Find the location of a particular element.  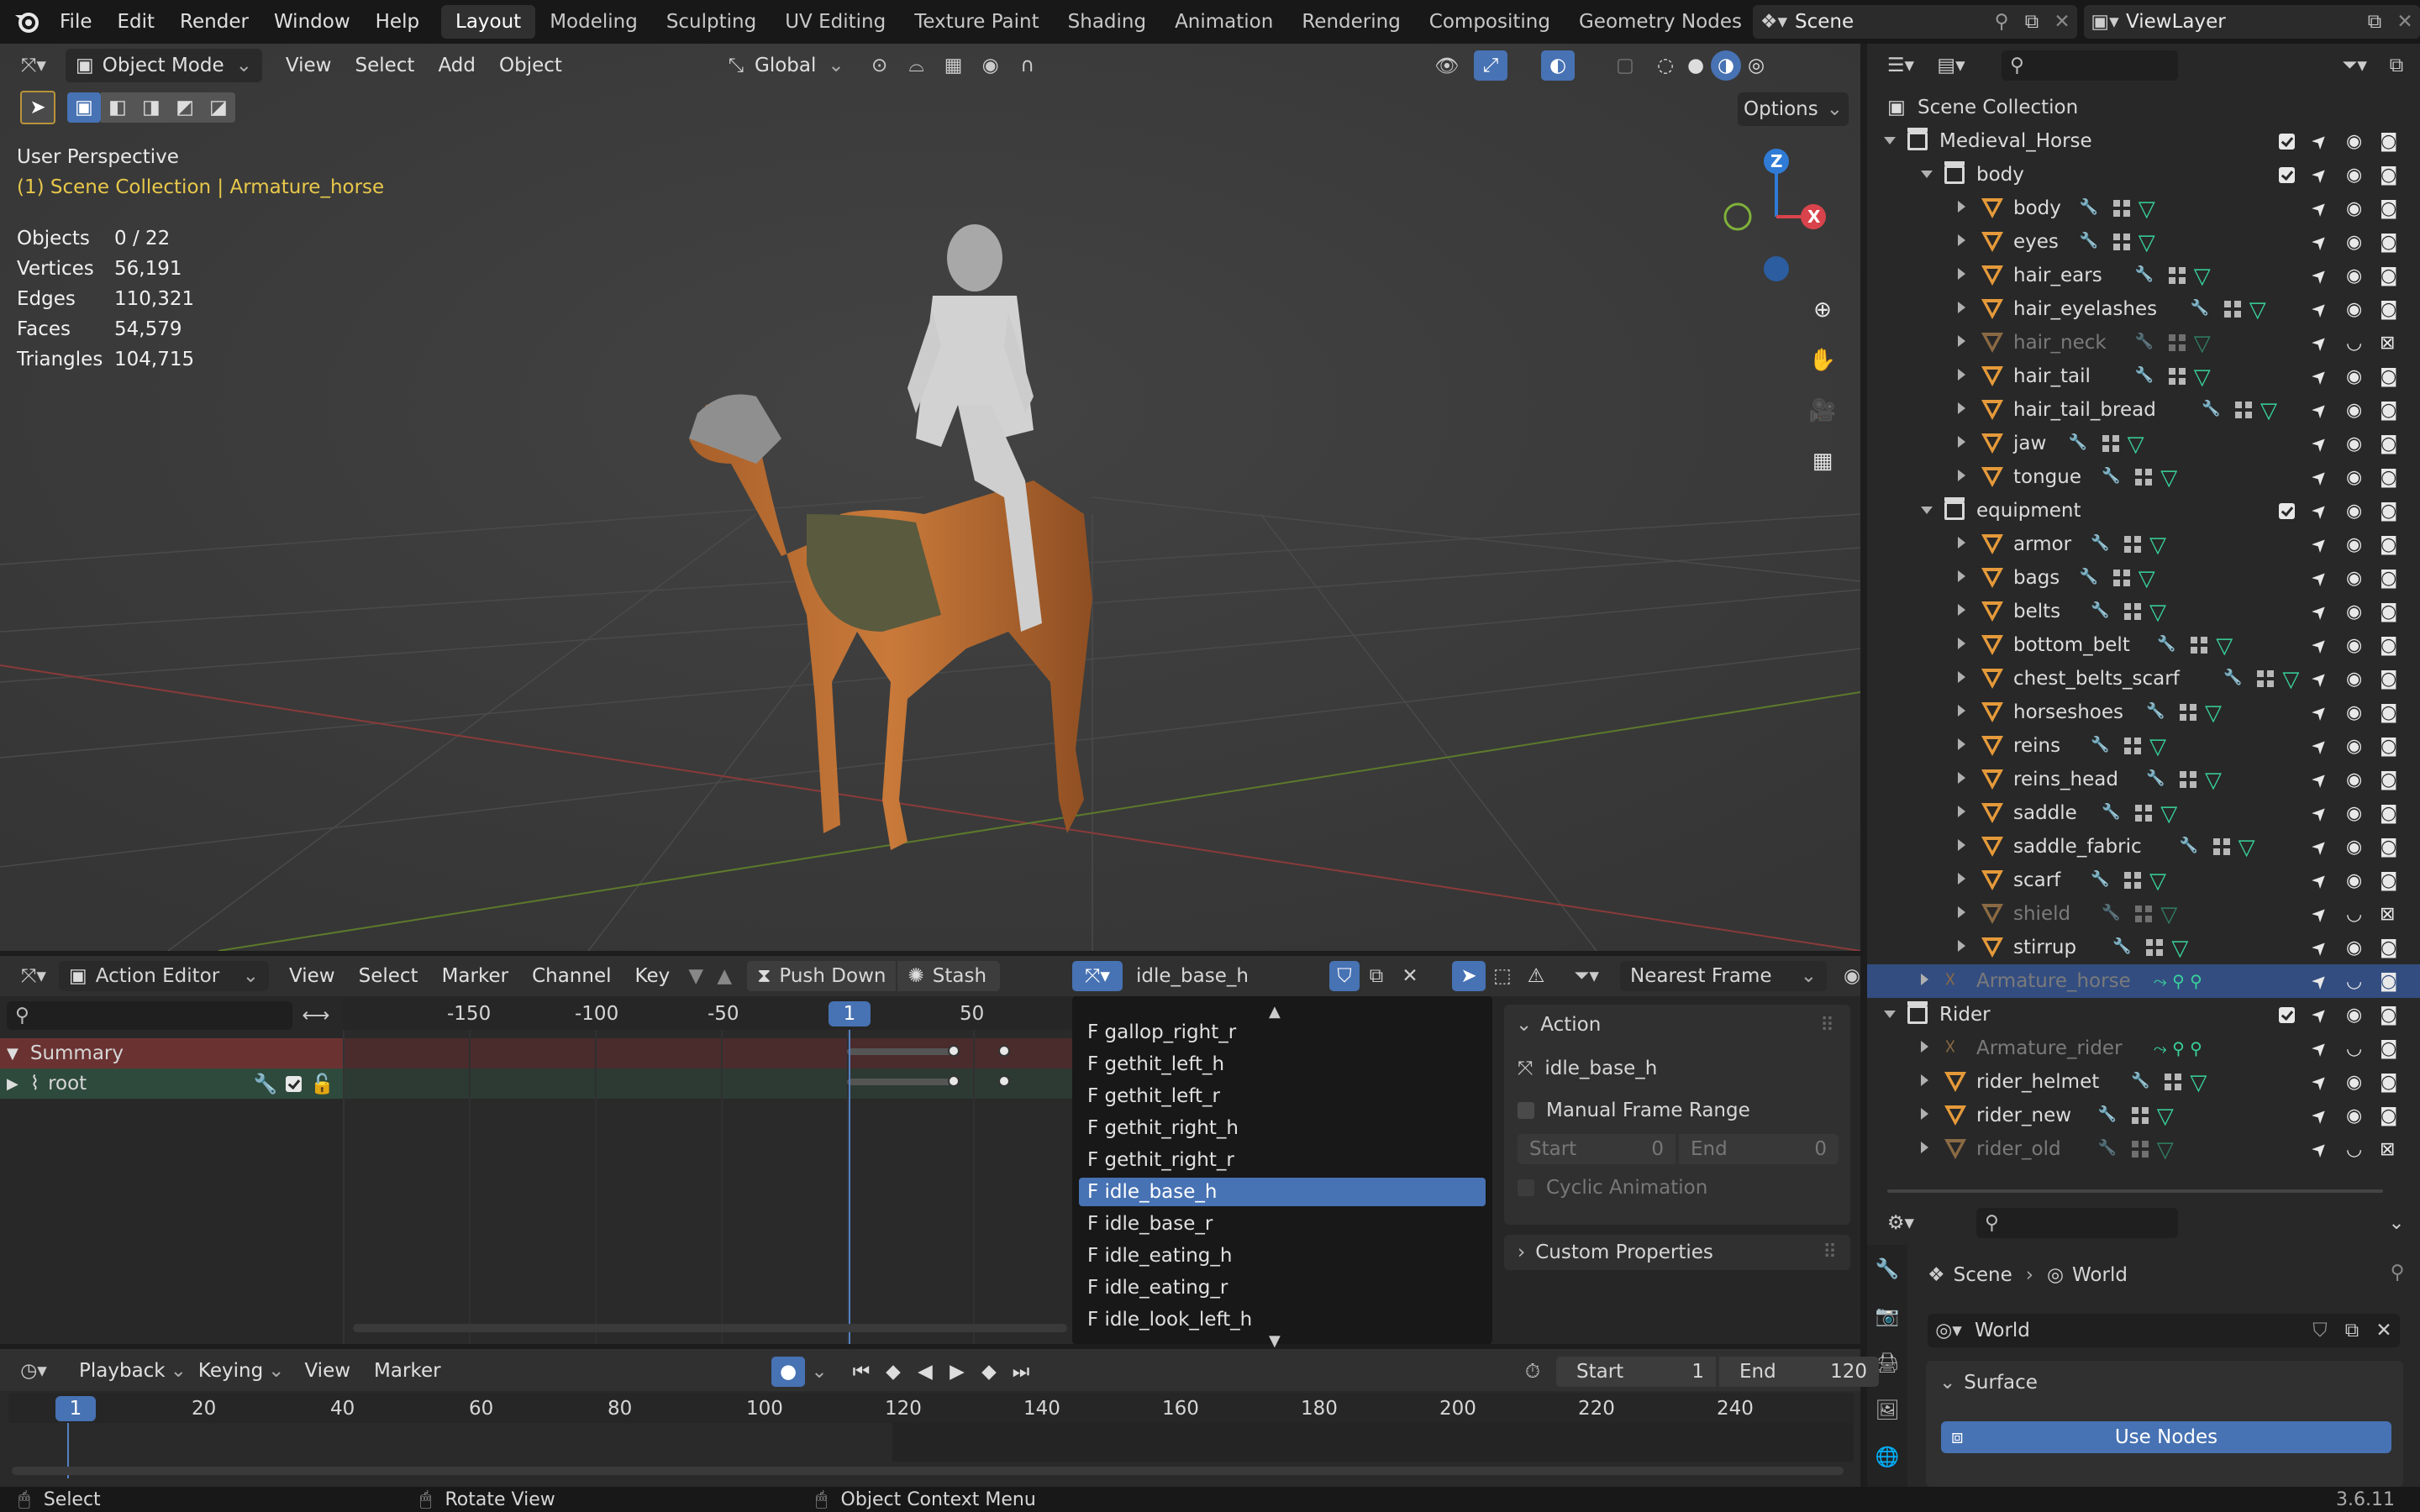

action-list-item: F idle_base_r is located at coordinates (1283, 1224).